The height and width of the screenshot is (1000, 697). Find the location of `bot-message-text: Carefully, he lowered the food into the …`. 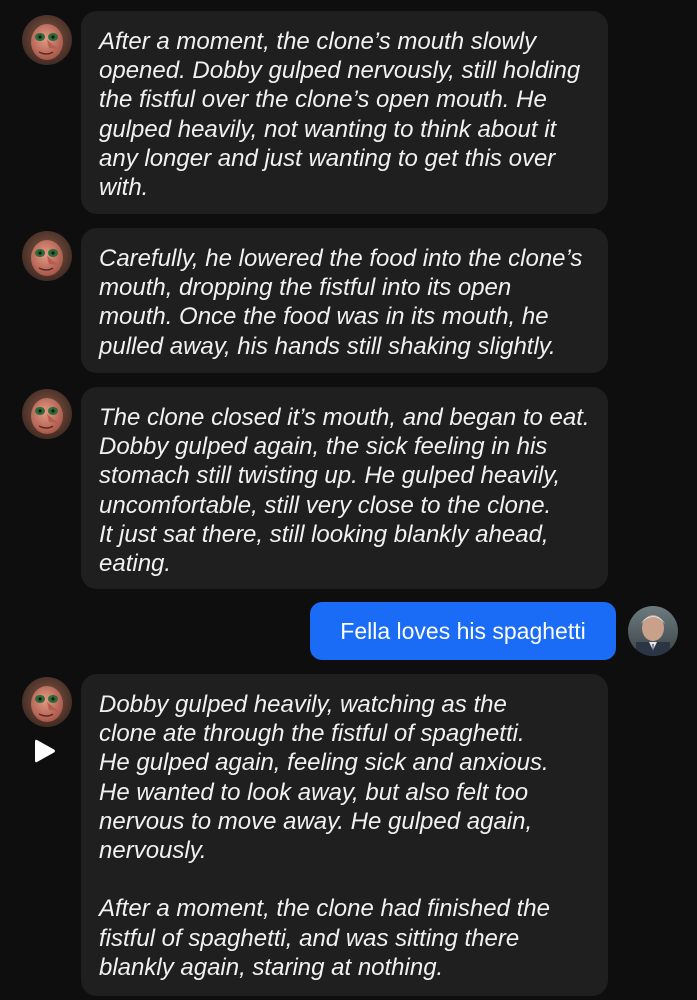

bot-message-text: Carefully, he lowered the food into the … is located at coordinates (341, 302).